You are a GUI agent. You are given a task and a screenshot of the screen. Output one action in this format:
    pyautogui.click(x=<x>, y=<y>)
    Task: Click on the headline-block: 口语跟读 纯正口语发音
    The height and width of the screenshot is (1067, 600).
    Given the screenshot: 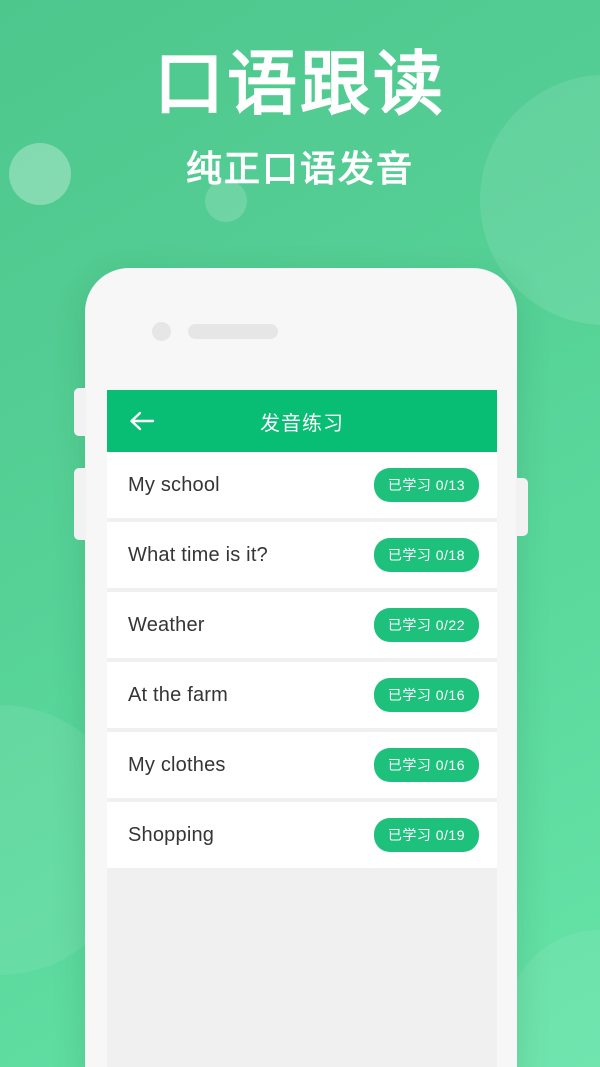 What is the action you would take?
    pyautogui.click(x=300, y=118)
    